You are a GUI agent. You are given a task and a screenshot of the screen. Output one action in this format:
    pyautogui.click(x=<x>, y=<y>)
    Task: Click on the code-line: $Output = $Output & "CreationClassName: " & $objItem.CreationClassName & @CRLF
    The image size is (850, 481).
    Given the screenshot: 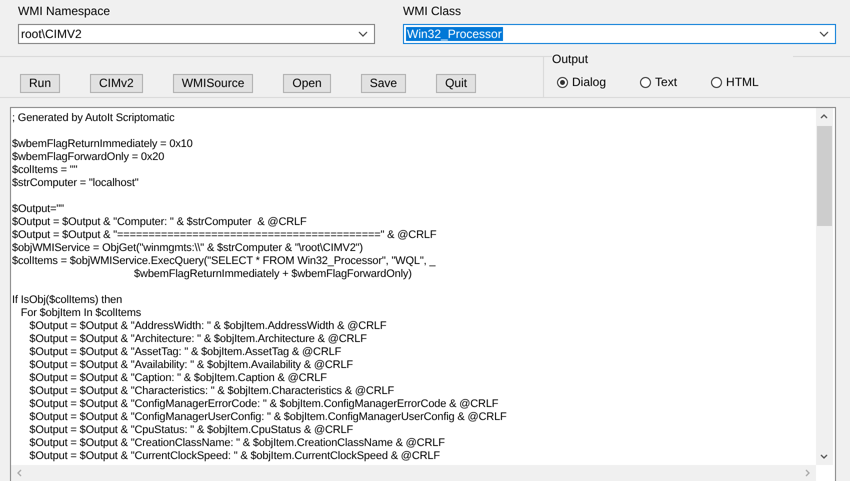 What is the action you would take?
    pyautogui.click(x=236, y=443)
    